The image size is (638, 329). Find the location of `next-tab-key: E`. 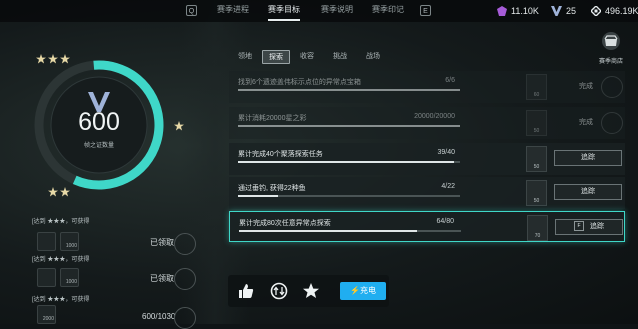

next-tab-key: E is located at coordinates (425, 10).